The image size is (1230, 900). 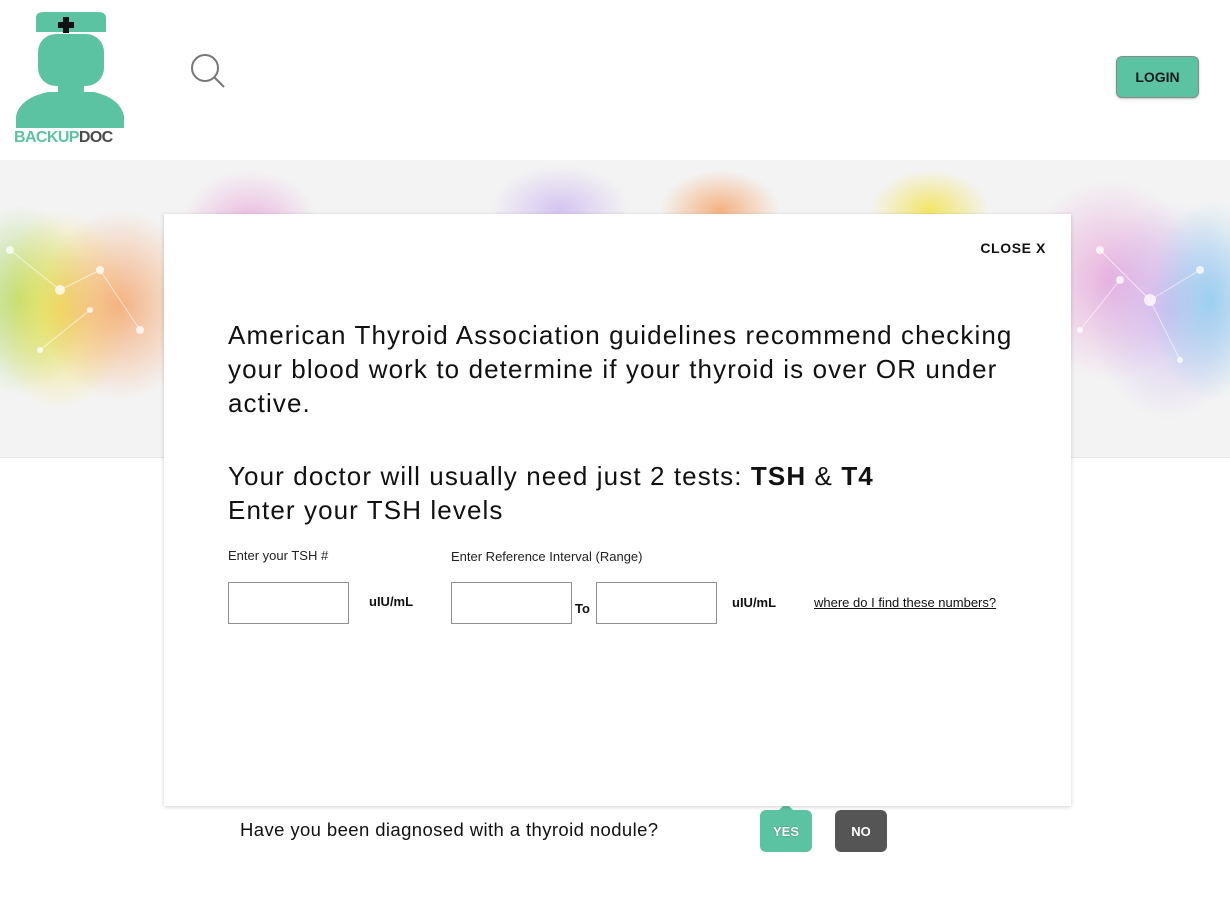 What do you see at coordinates (278, 555) in the screenshot?
I see `tsh-label: Enter your TSH #` at bounding box center [278, 555].